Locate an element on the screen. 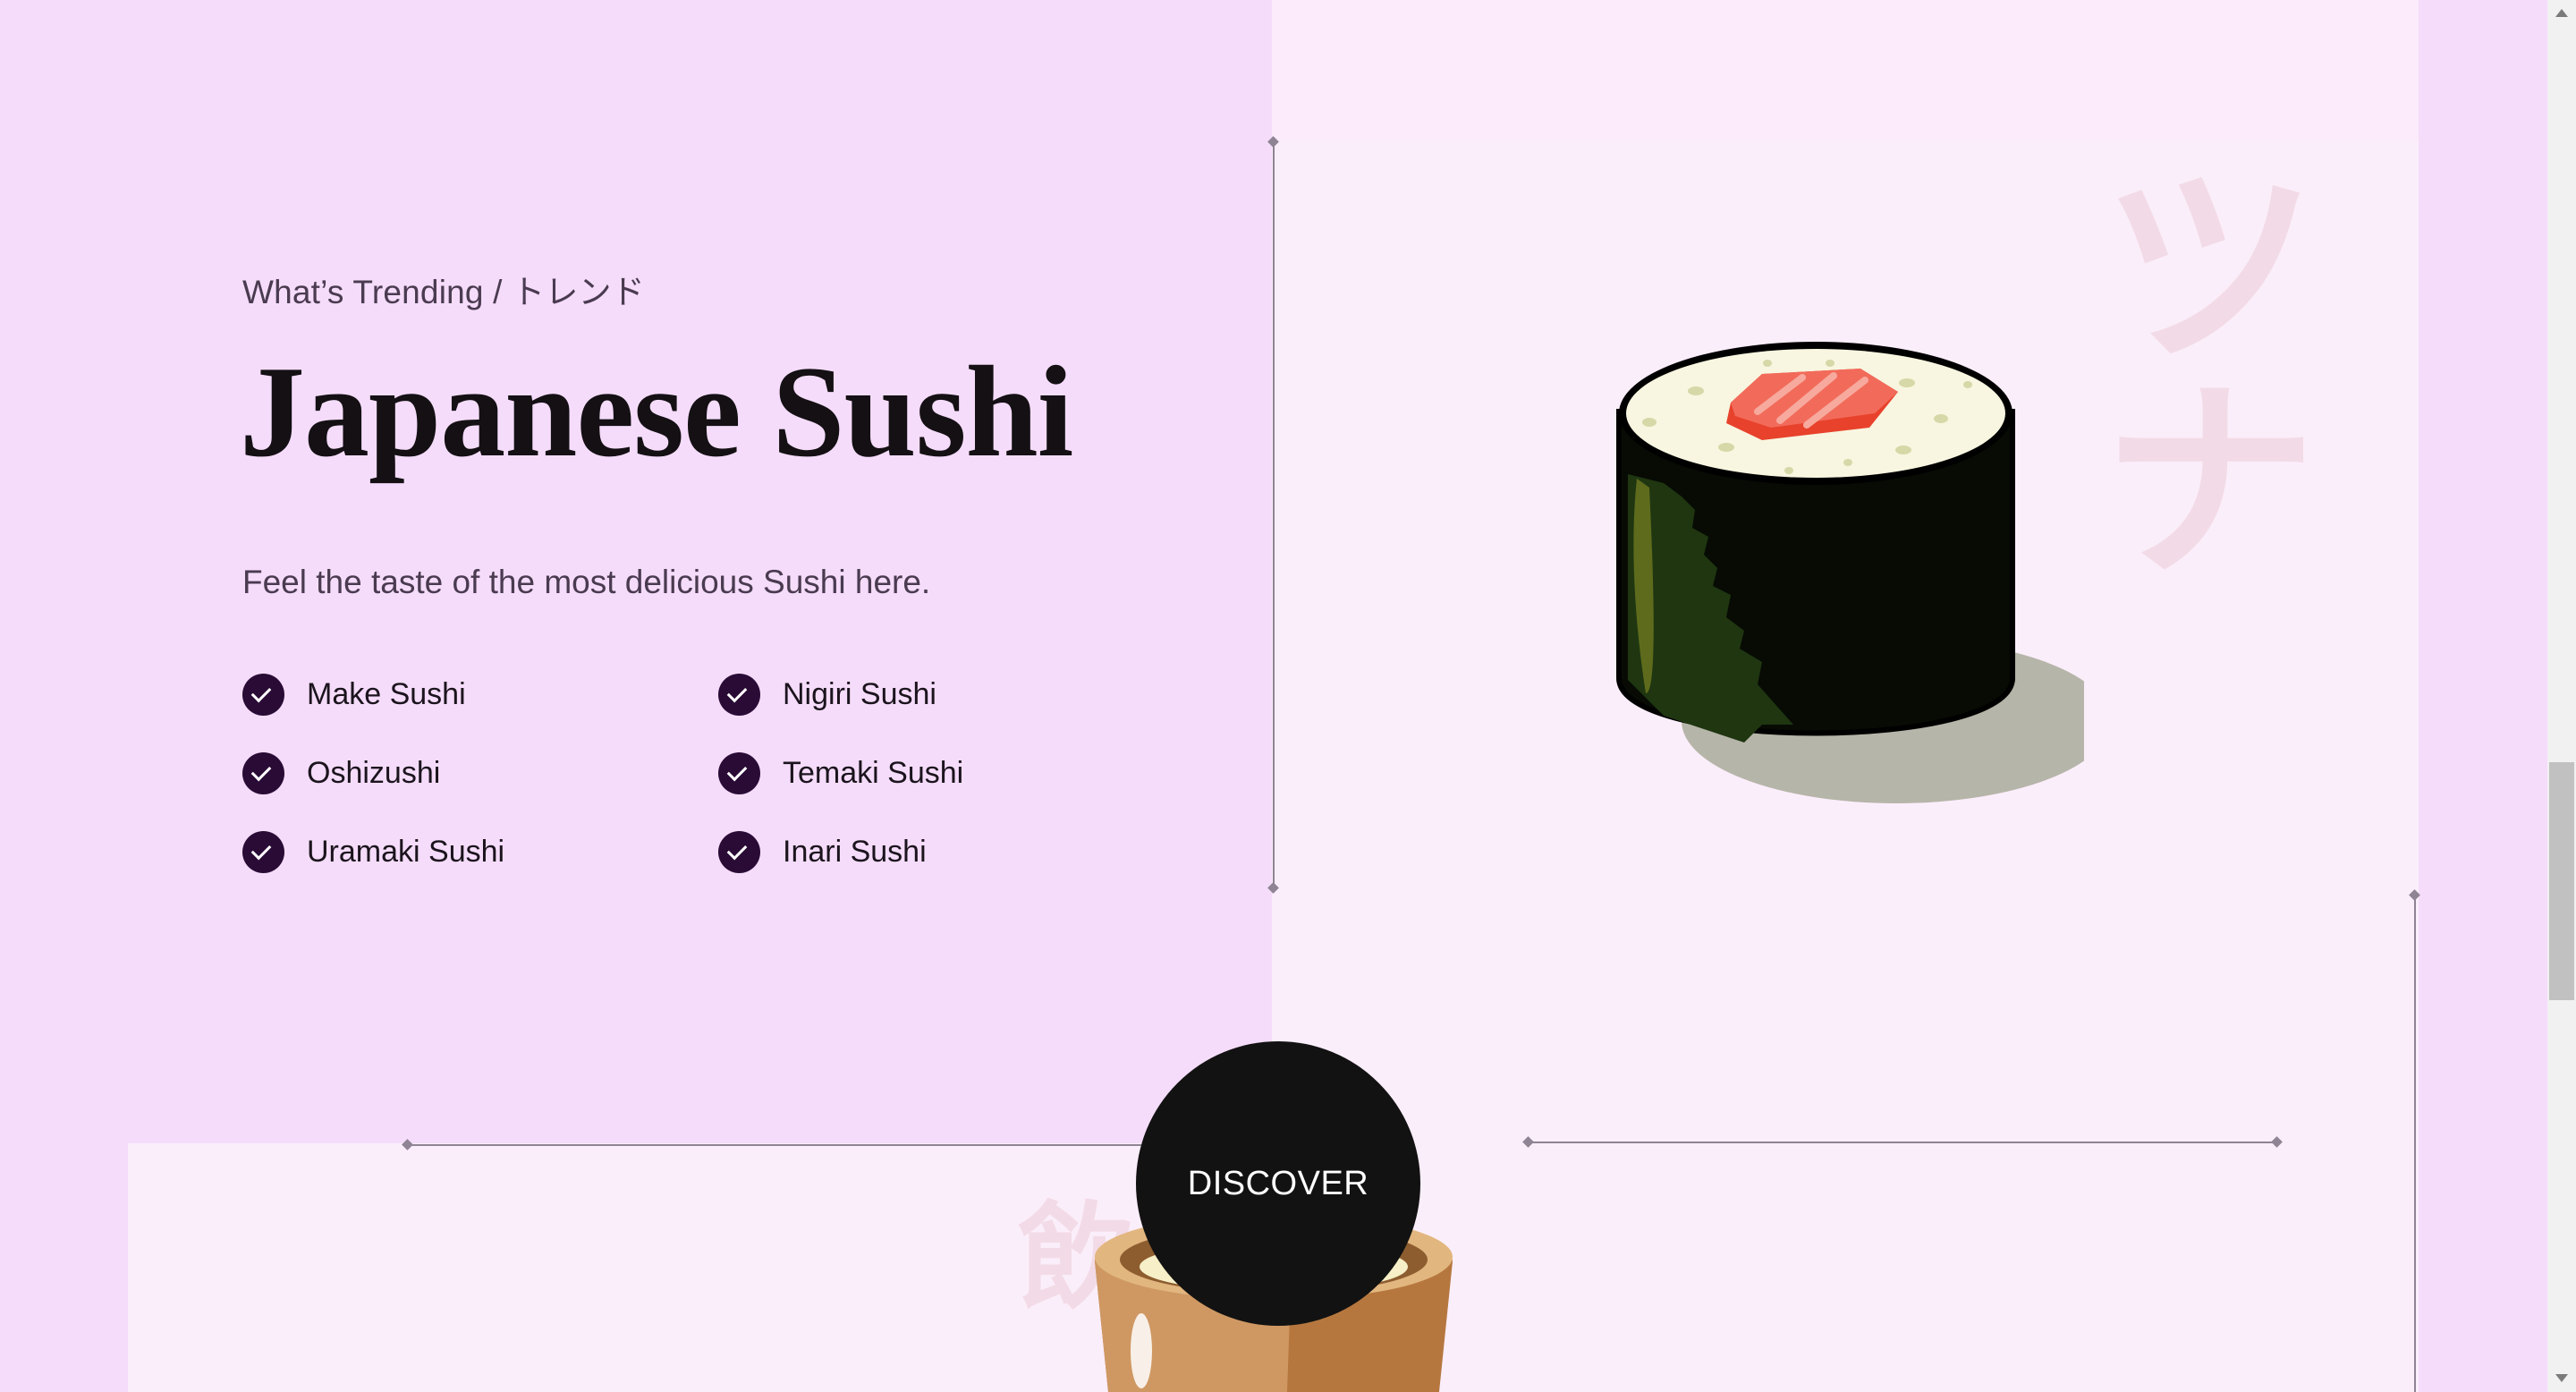  page-title: Japanese Sushi is located at coordinates (656, 411).